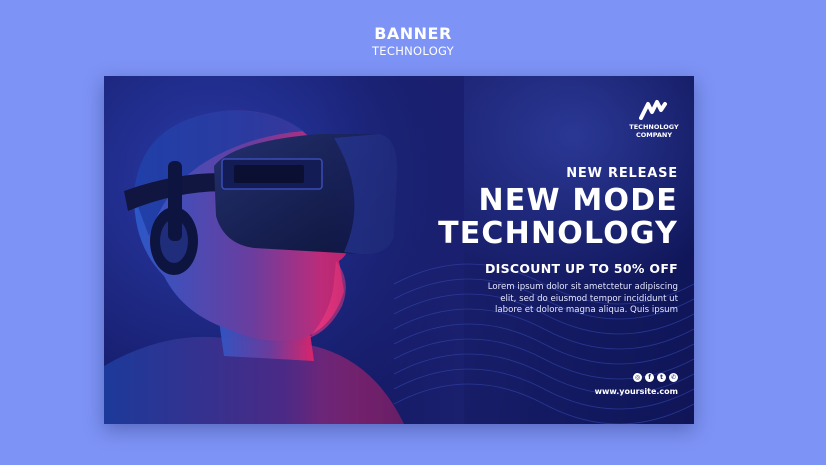  I want to click on website-link: www.yoursite.com, so click(636, 391).